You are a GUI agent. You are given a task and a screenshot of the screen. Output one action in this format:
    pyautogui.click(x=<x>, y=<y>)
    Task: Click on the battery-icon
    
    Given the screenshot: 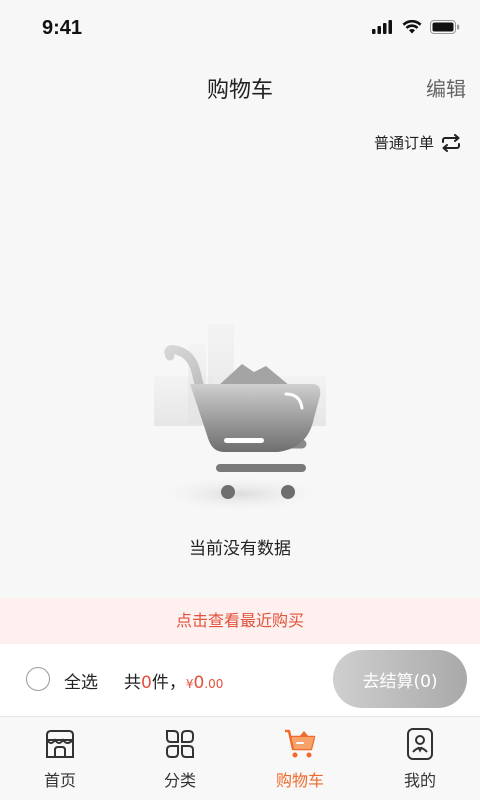 What is the action you would take?
    pyautogui.click(x=445, y=27)
    